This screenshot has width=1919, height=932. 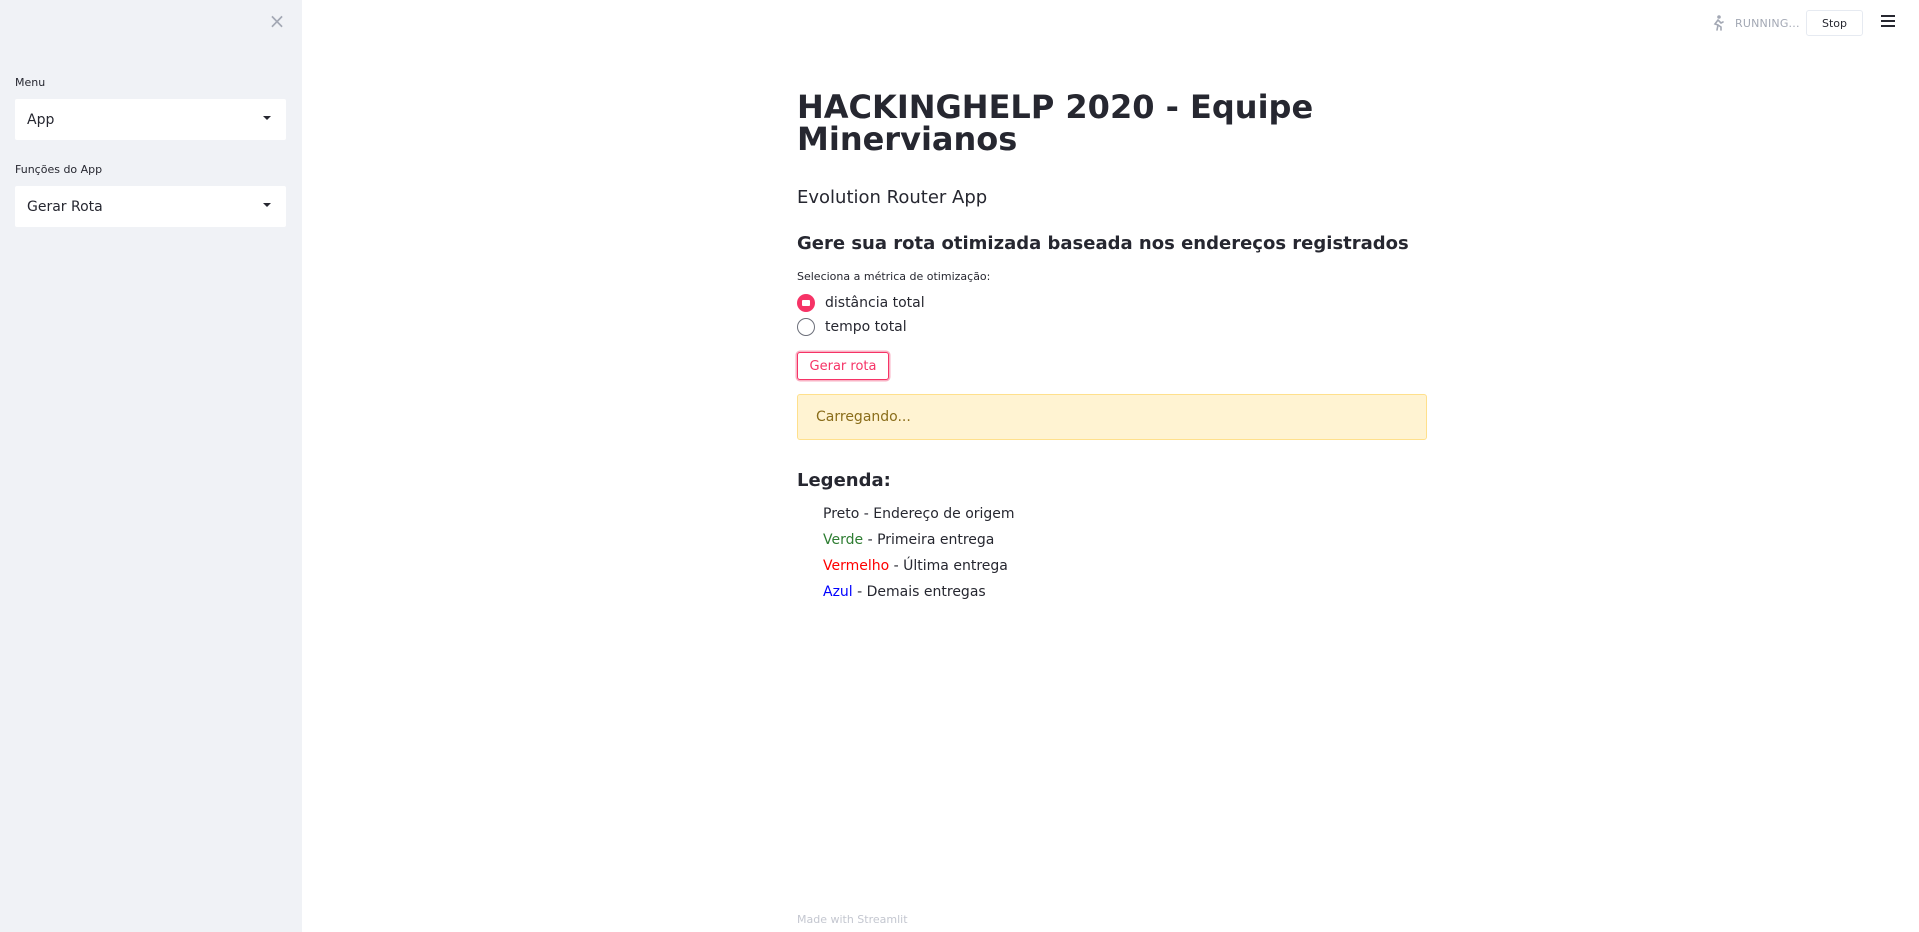 What do you see at coordinates (838, 592) in the screenshot?
I see `legend-color-name: Azul` at bounding box center [838, 592].